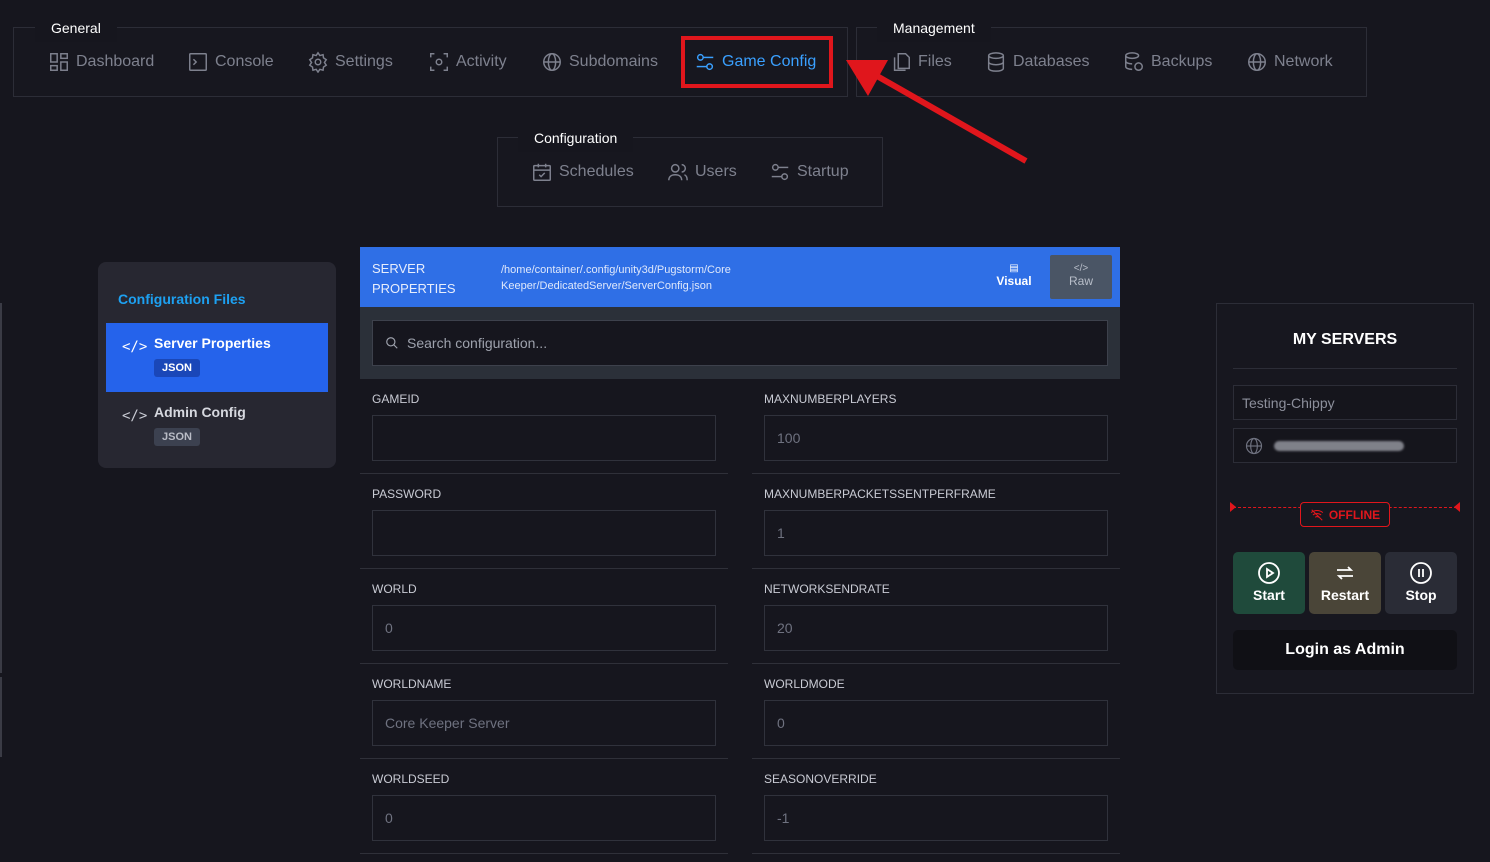 The height and width of the screenshot is (862, 1490). I want to click on field-label: MAXNUMBERPLAYERS, so click(830, 399).